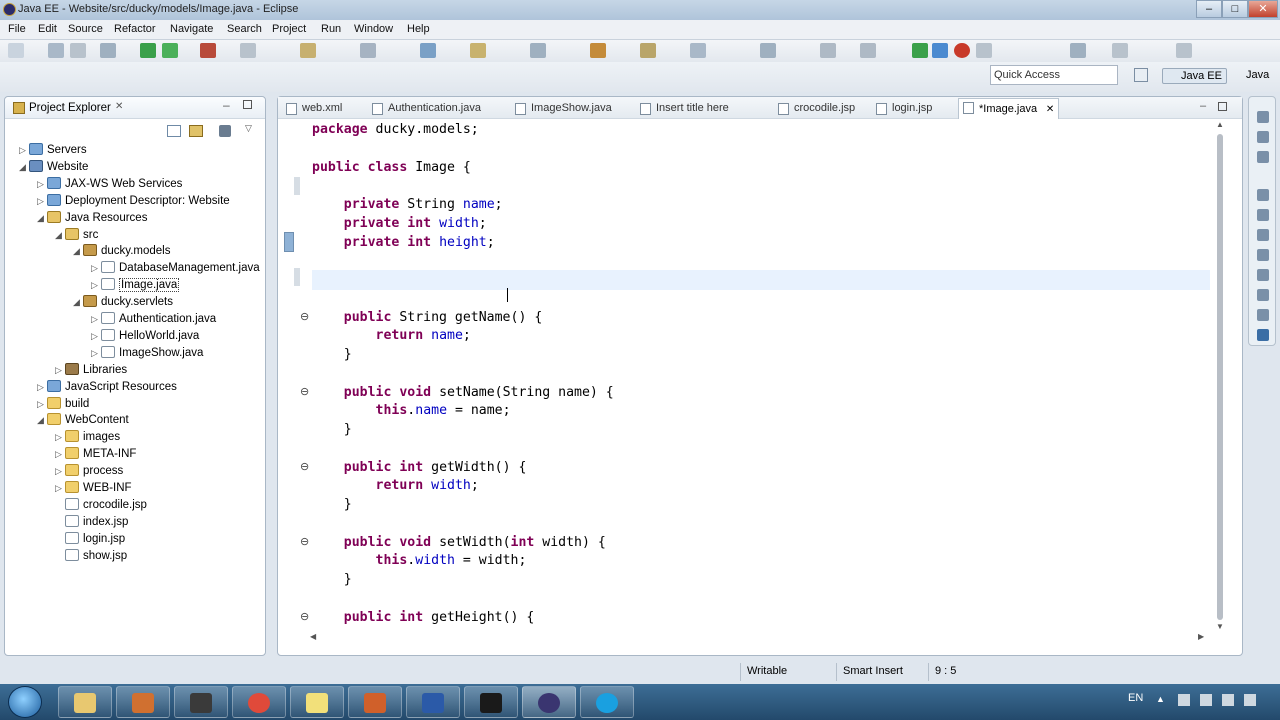 The height and width of the screenshot is (720, 1280). What do you see at coordinates (607, 702) in the screenshot?
I see `taskbar-skype` at bounding box center [607, 702].